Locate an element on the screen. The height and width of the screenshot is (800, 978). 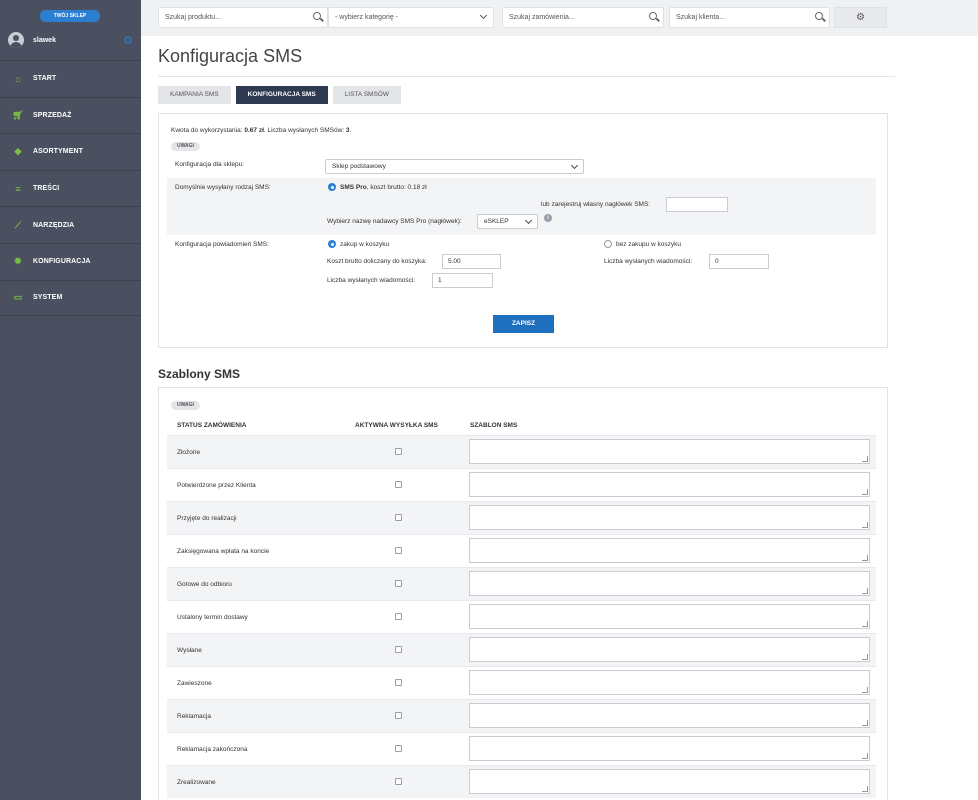
sent-count-nocart-input: 0 is located at coordinates (739, 261).